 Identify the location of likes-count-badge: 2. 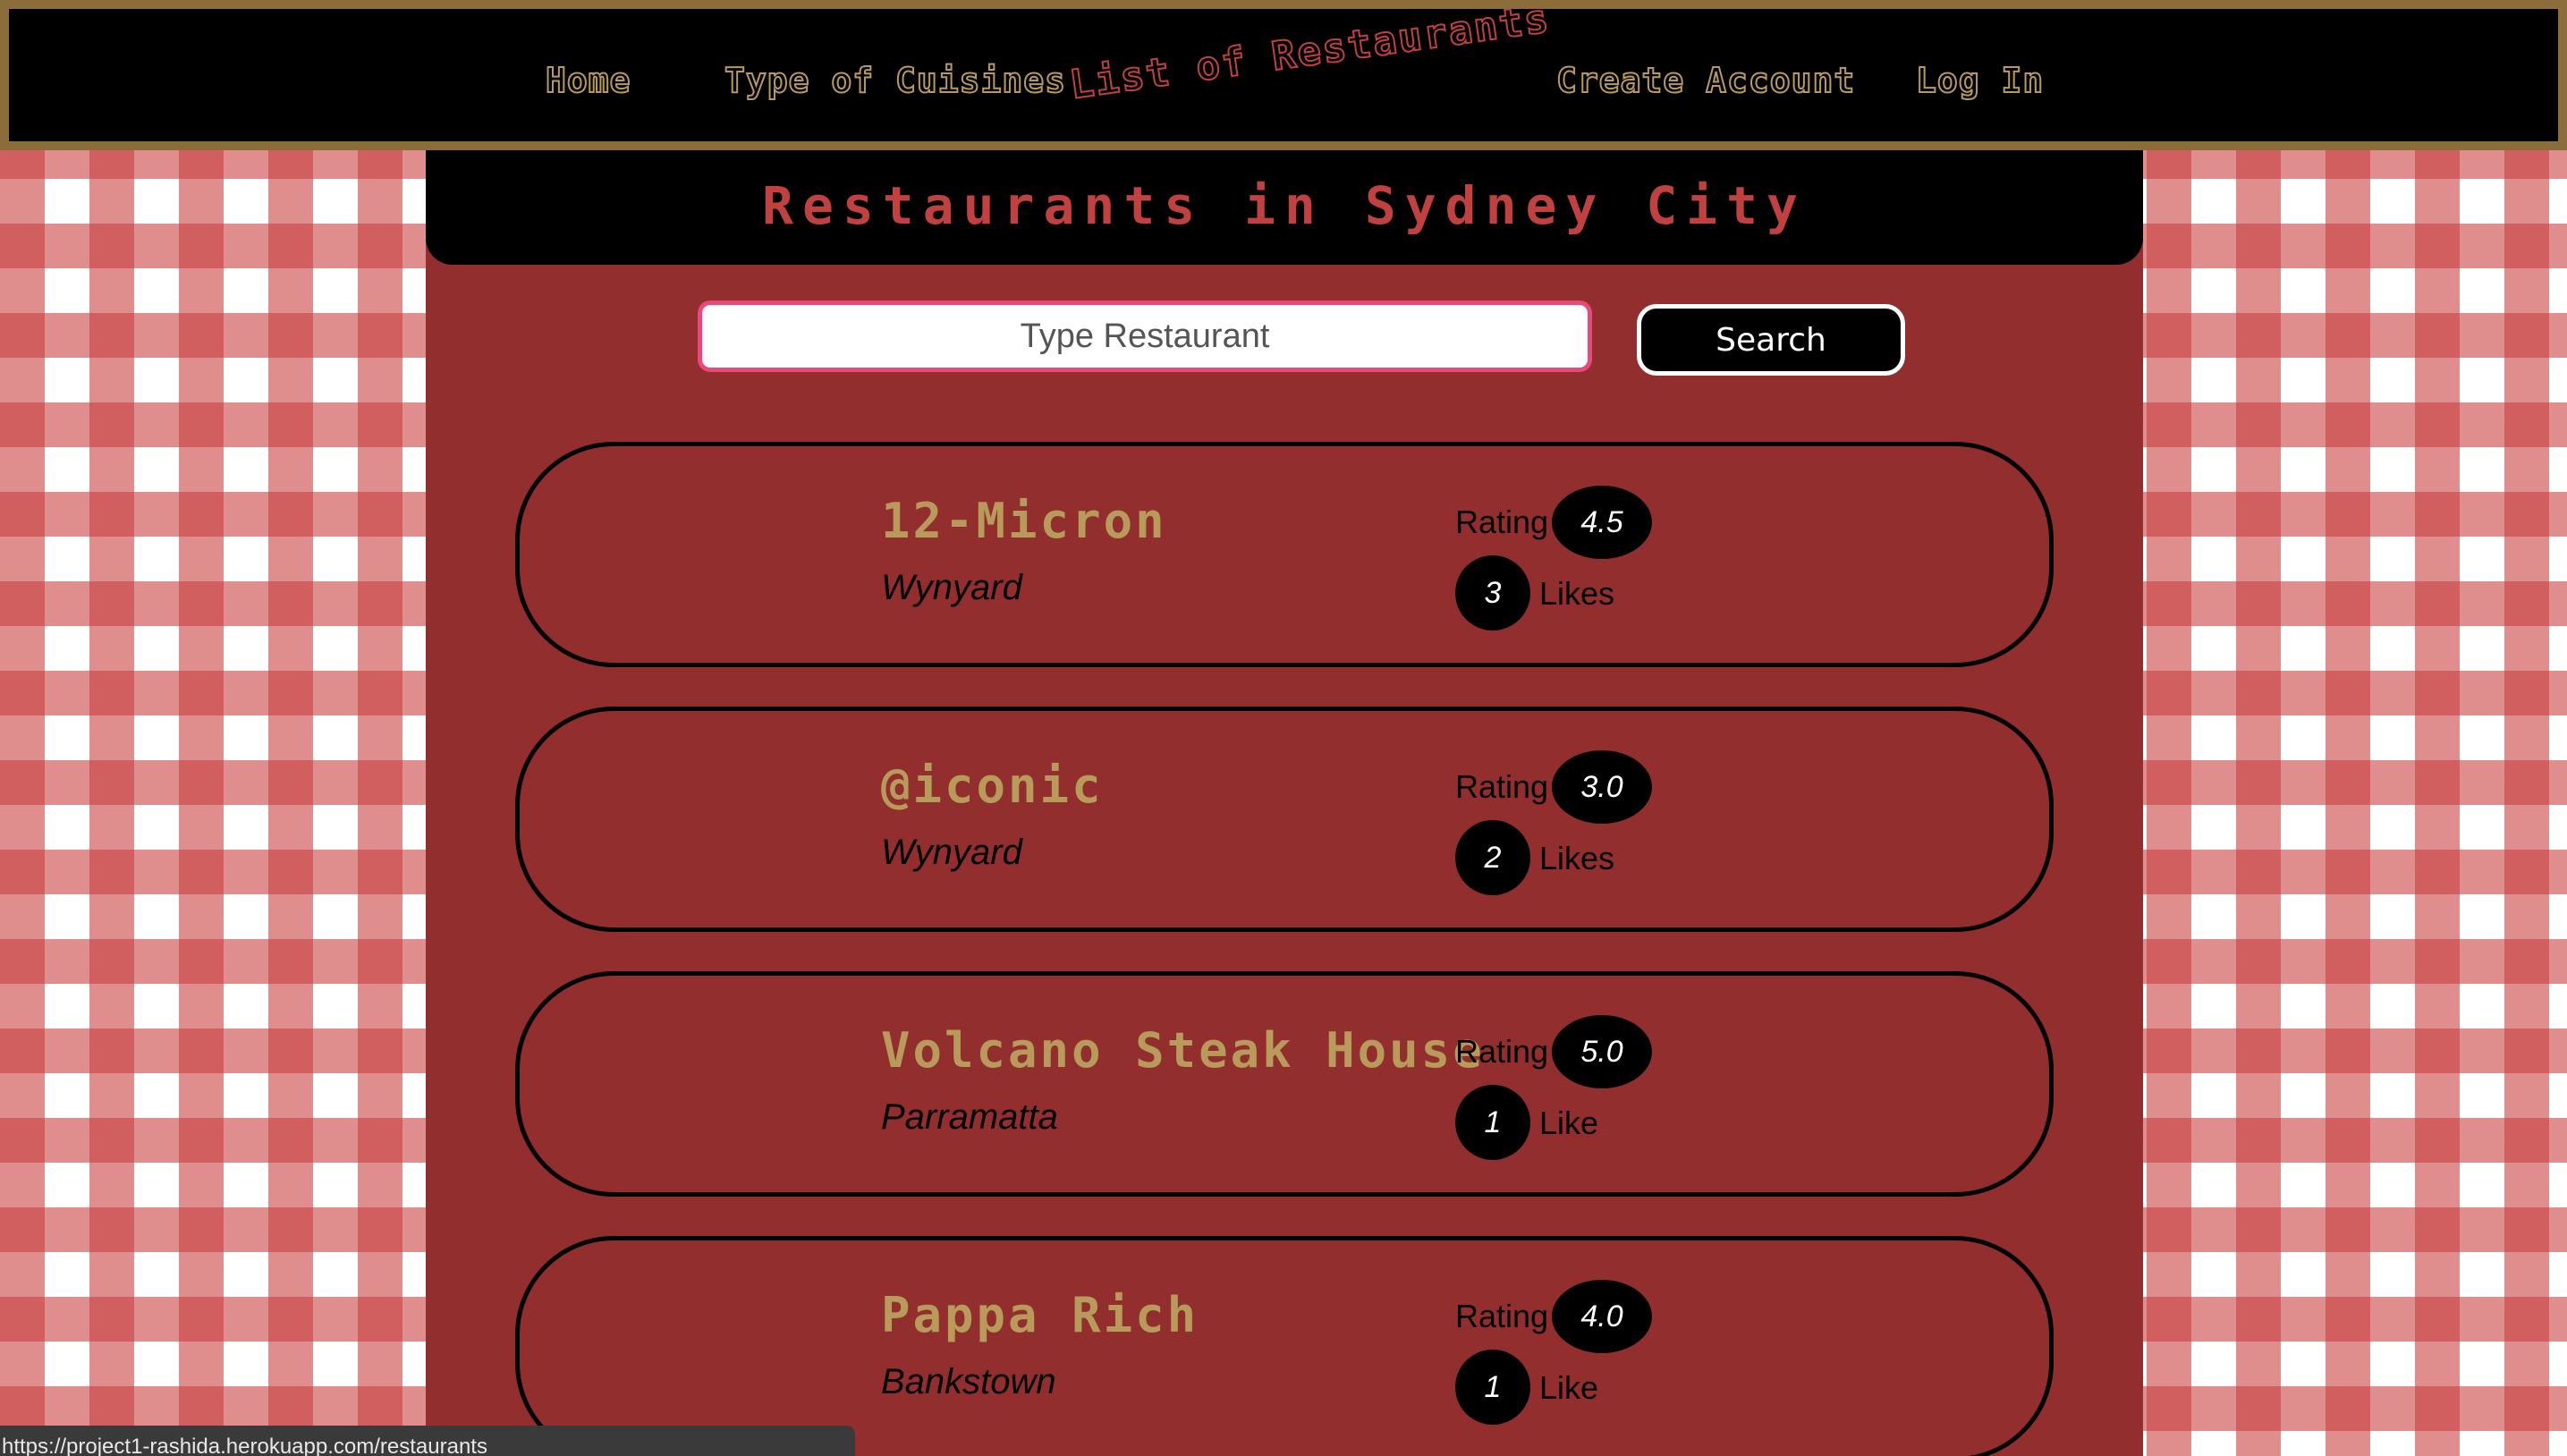
(1492, 857).